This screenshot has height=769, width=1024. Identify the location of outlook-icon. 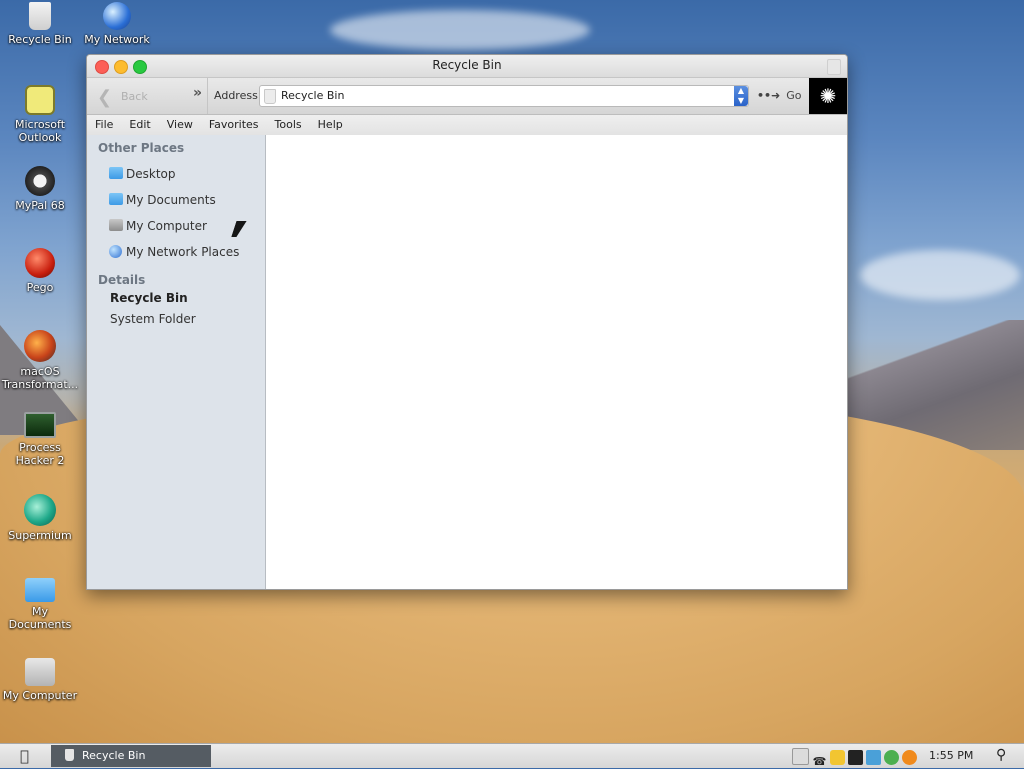
(40, 100).